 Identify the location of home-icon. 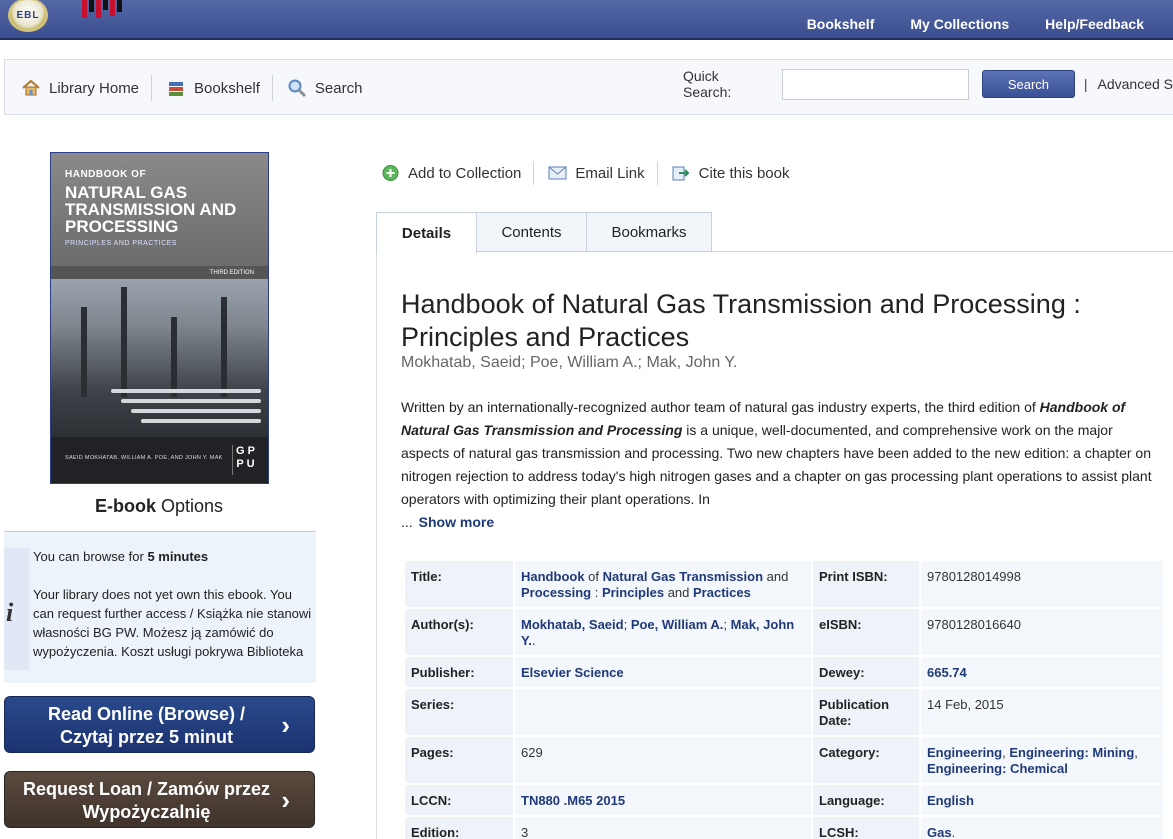
(31, 87).